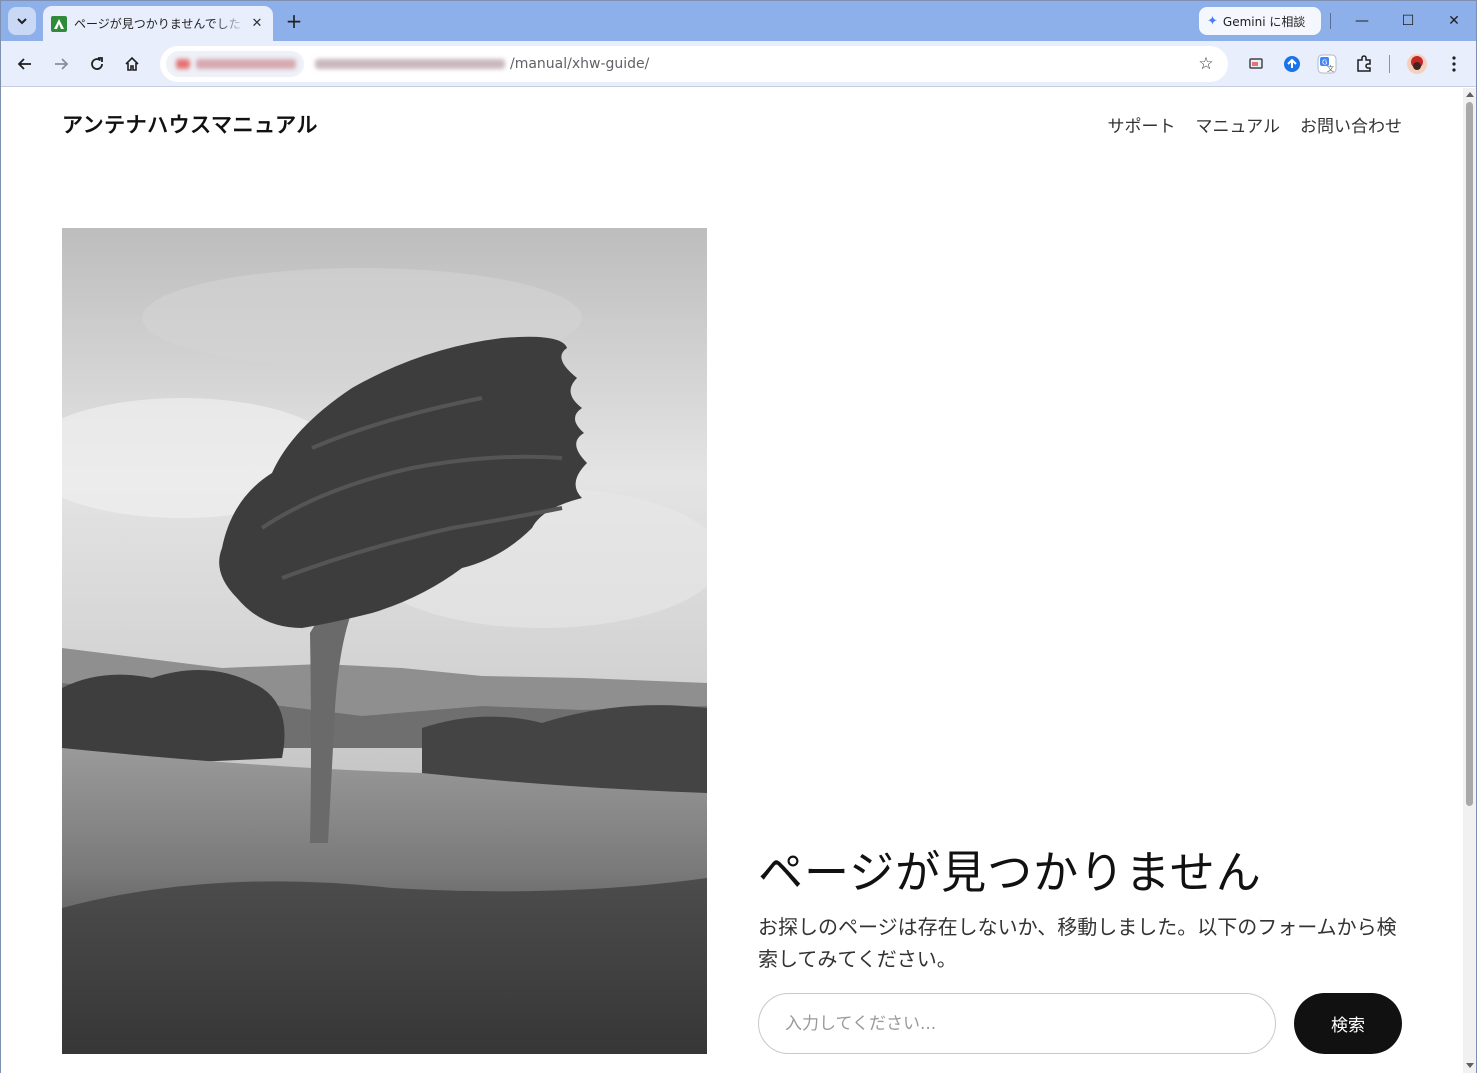 The image size is (1477, 1073). What do you see at coordinates (410, 64) in the screenshot?
I see `redacted-url-host` at bounding box center [410, 64].